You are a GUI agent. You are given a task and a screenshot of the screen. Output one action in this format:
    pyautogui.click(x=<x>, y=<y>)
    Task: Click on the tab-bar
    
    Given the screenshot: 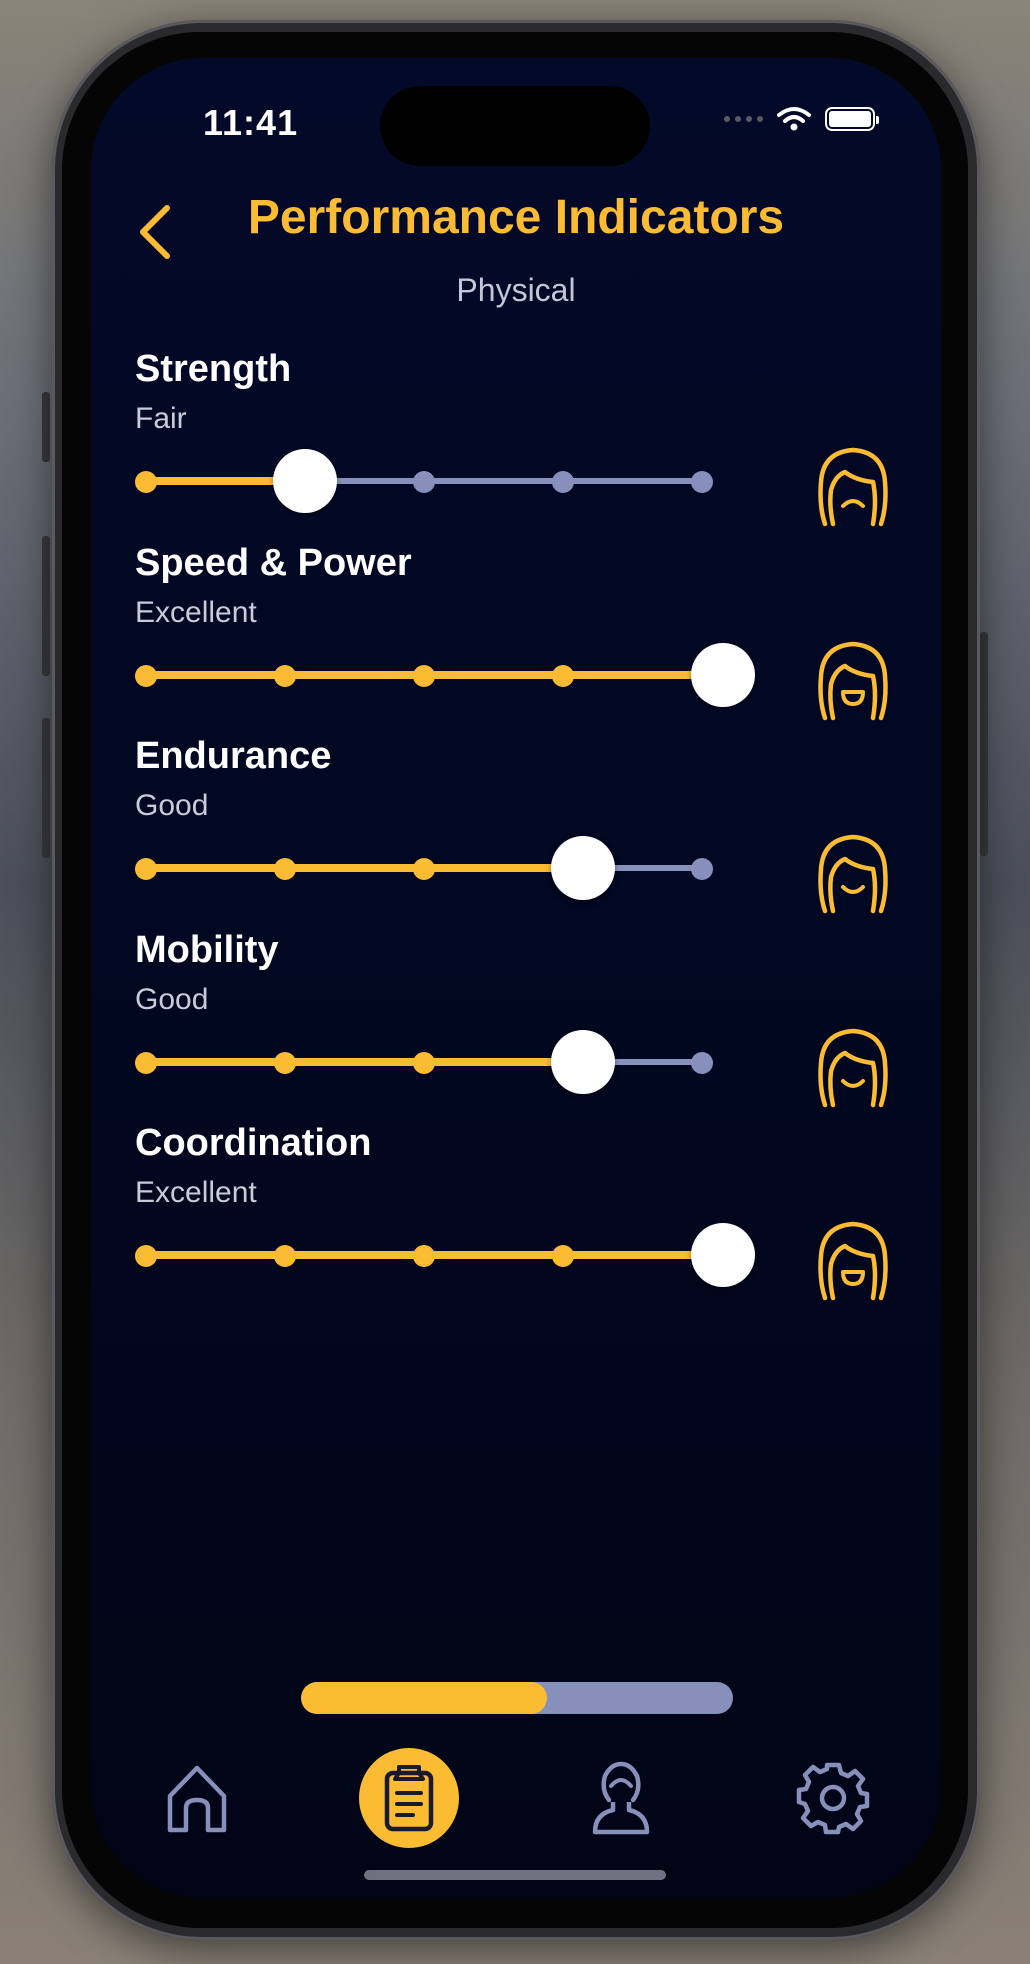 What is the action you would take?
    pyautogui.click(x=516, y=1808)
    